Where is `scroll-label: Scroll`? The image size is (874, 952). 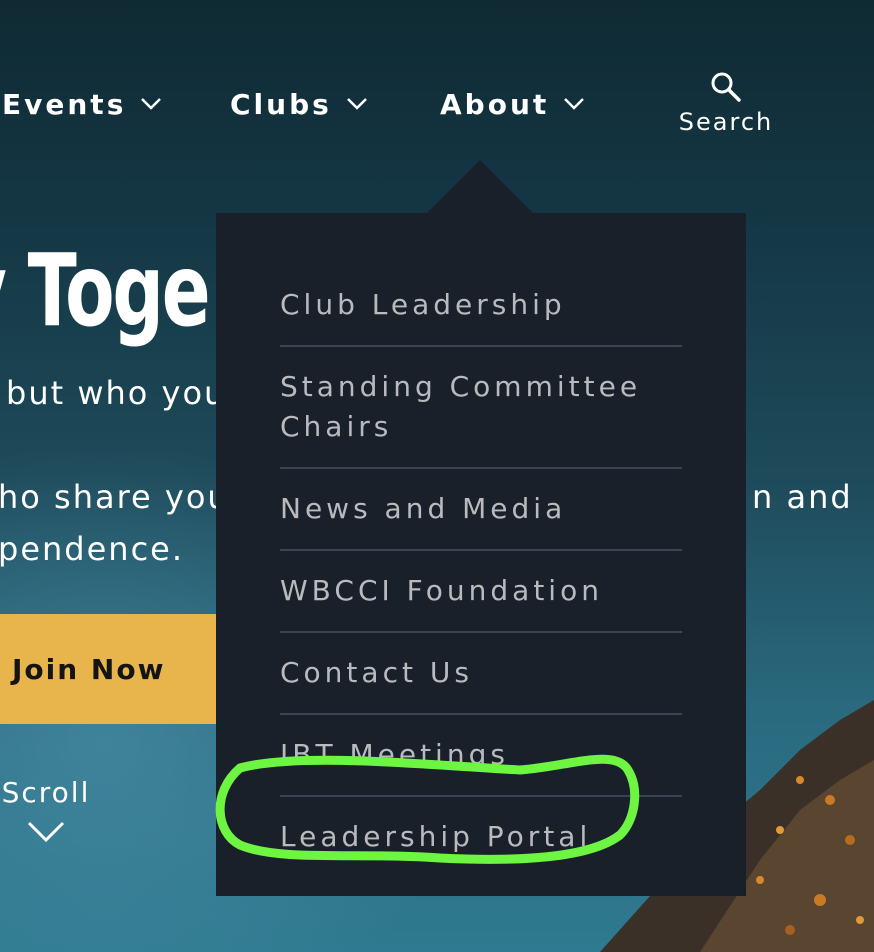 scroll-label: Scroll is located at coordinates (46, 792).